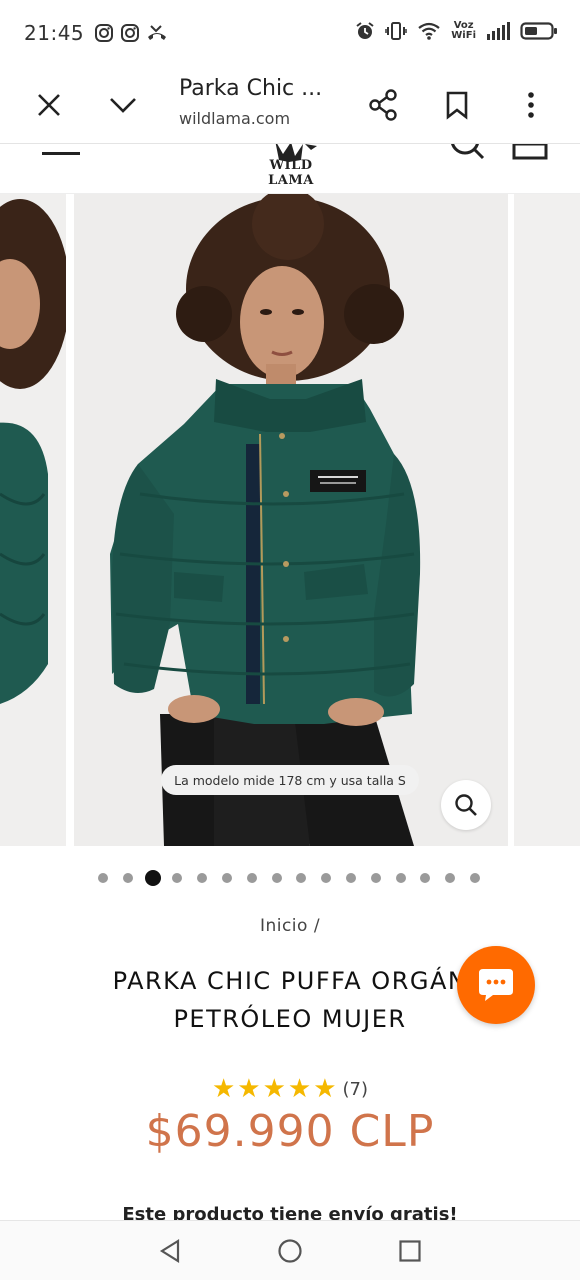  I want to click on collapse-button, so click(123, 105).